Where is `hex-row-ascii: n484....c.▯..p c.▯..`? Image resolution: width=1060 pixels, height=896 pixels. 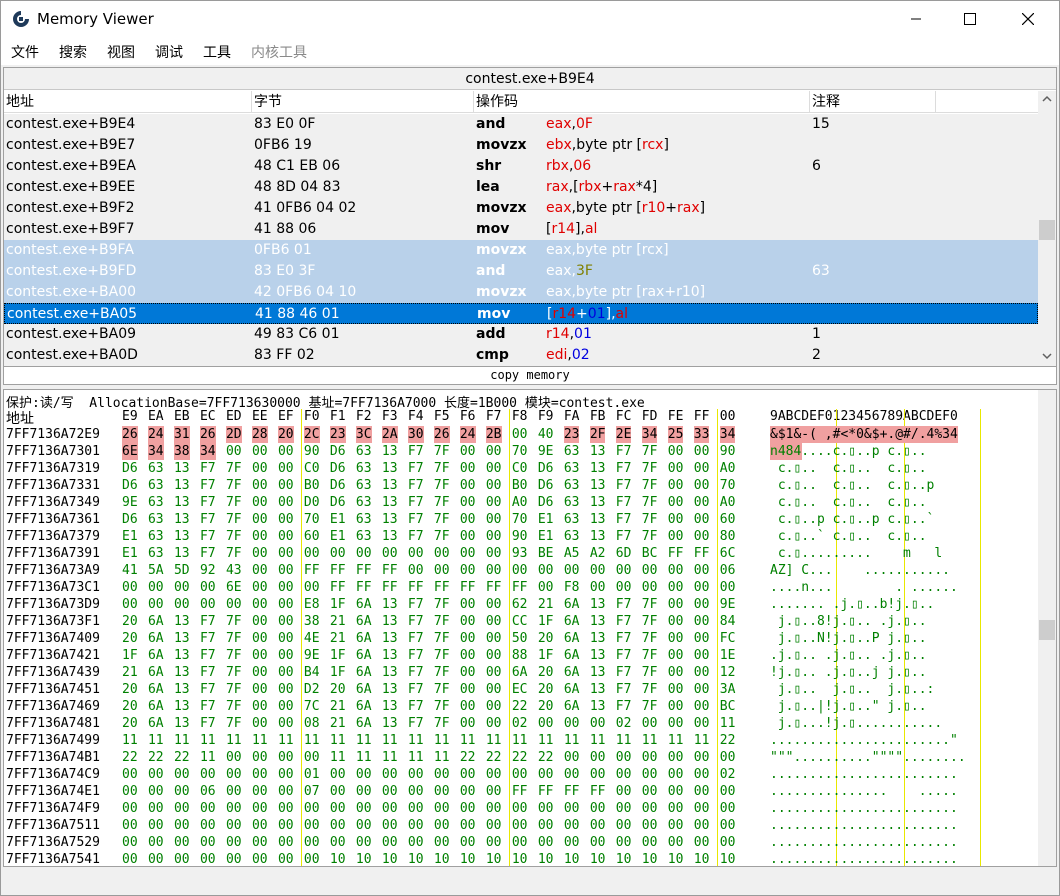
hex-row-ascii: n484....c.▯..p c.▯.. is located at coordinates (848, 451).